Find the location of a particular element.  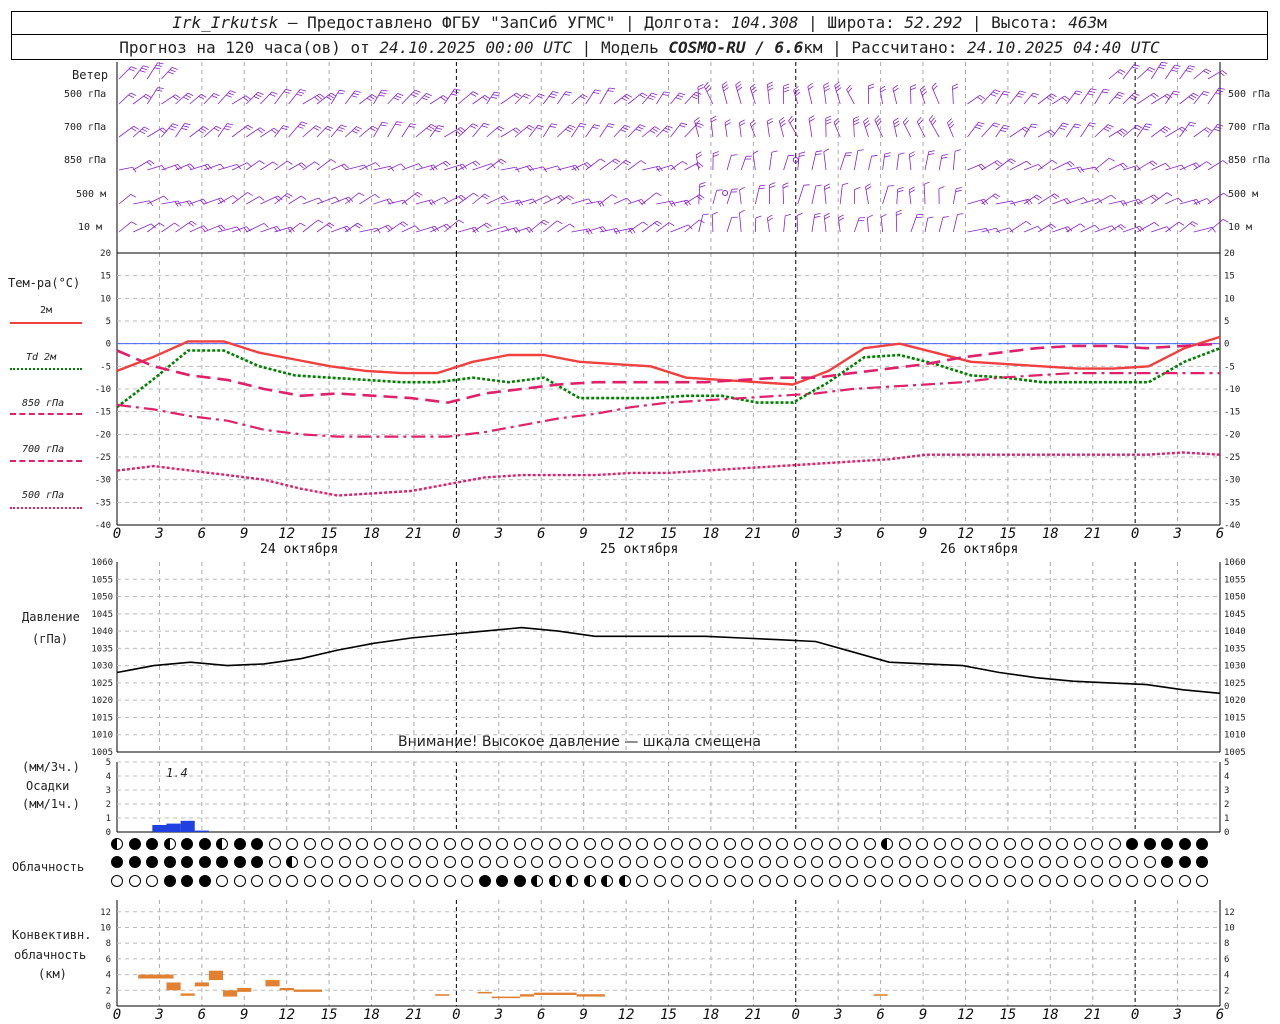

temp-ytick-left: -10 is located at coordinates (103, 390).